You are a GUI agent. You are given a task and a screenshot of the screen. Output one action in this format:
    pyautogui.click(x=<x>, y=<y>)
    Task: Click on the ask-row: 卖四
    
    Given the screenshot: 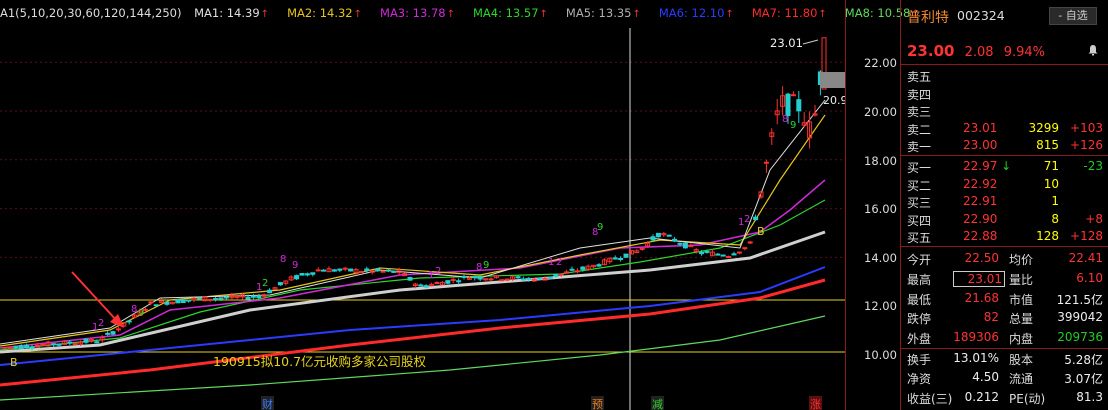 What is the action you would take?
    pyautogui.click(x=1004, y=93)
    